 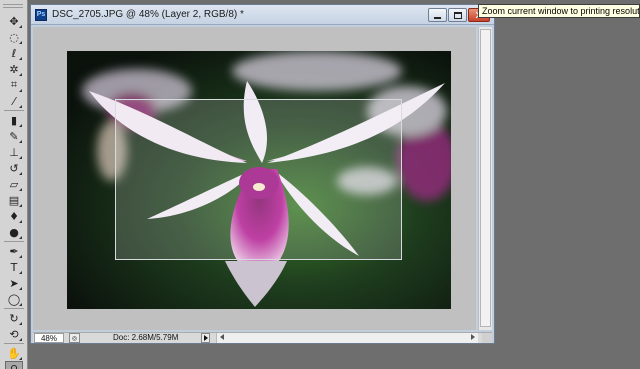 I want to click on magic-wand-icon: ✲, so click(x=14, y=69).